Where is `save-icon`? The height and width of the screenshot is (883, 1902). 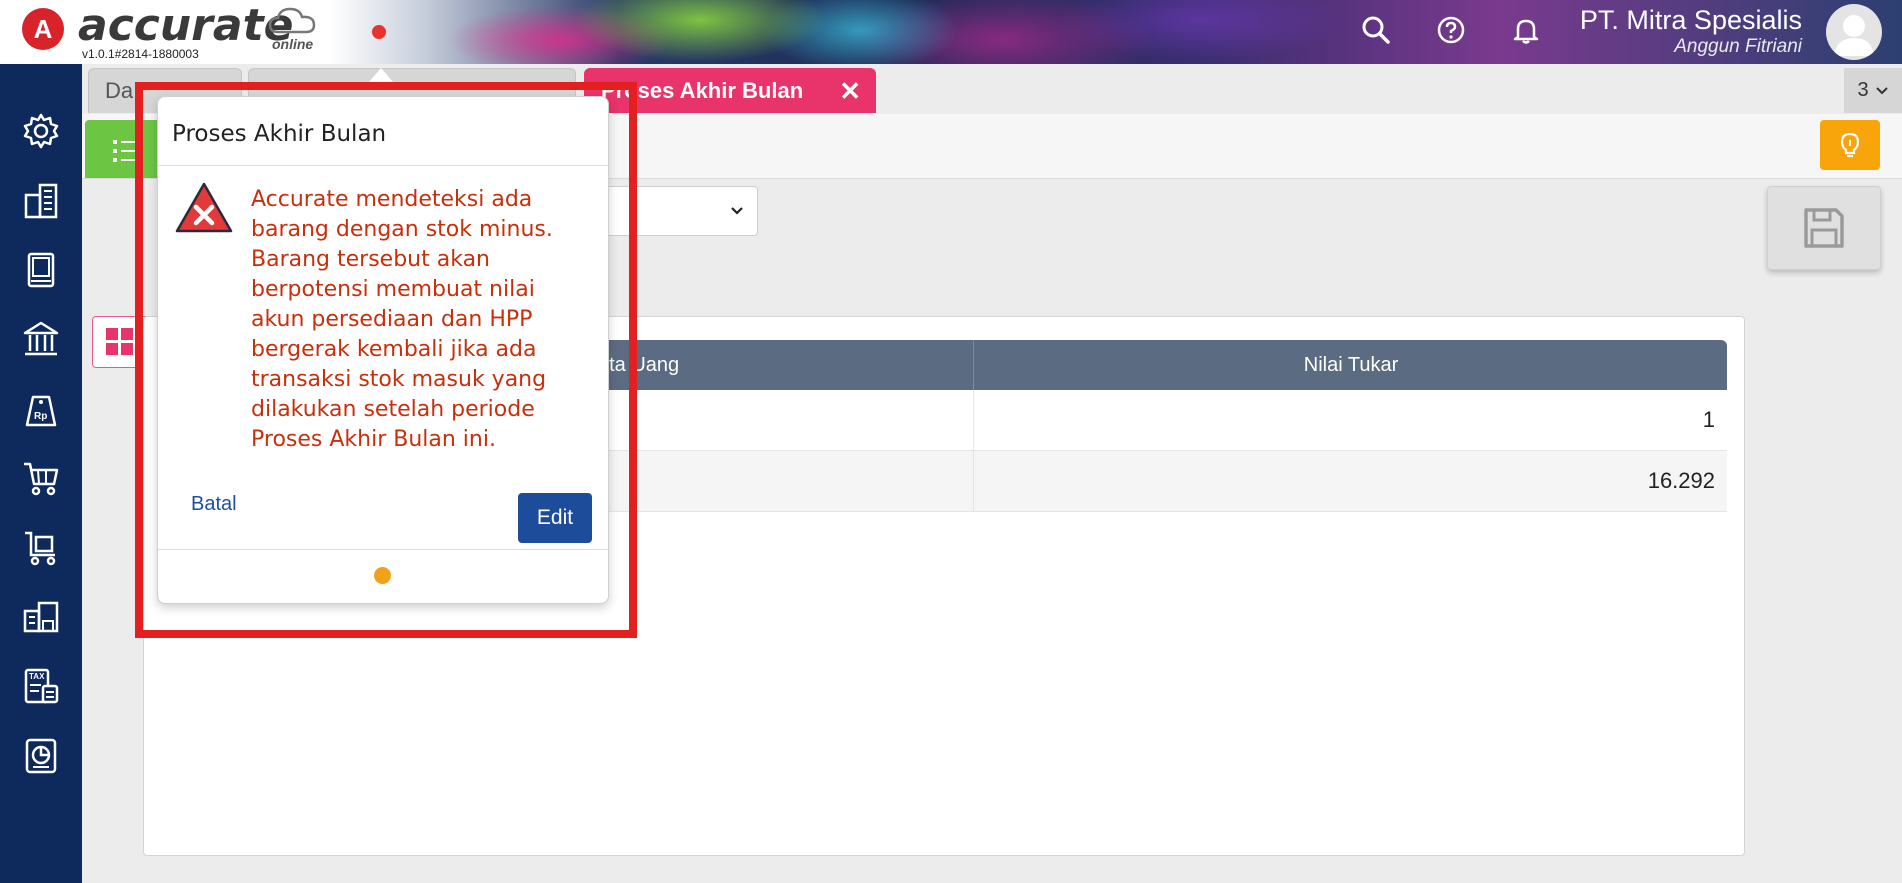
save-icon is located at coordinates (1824, 228).